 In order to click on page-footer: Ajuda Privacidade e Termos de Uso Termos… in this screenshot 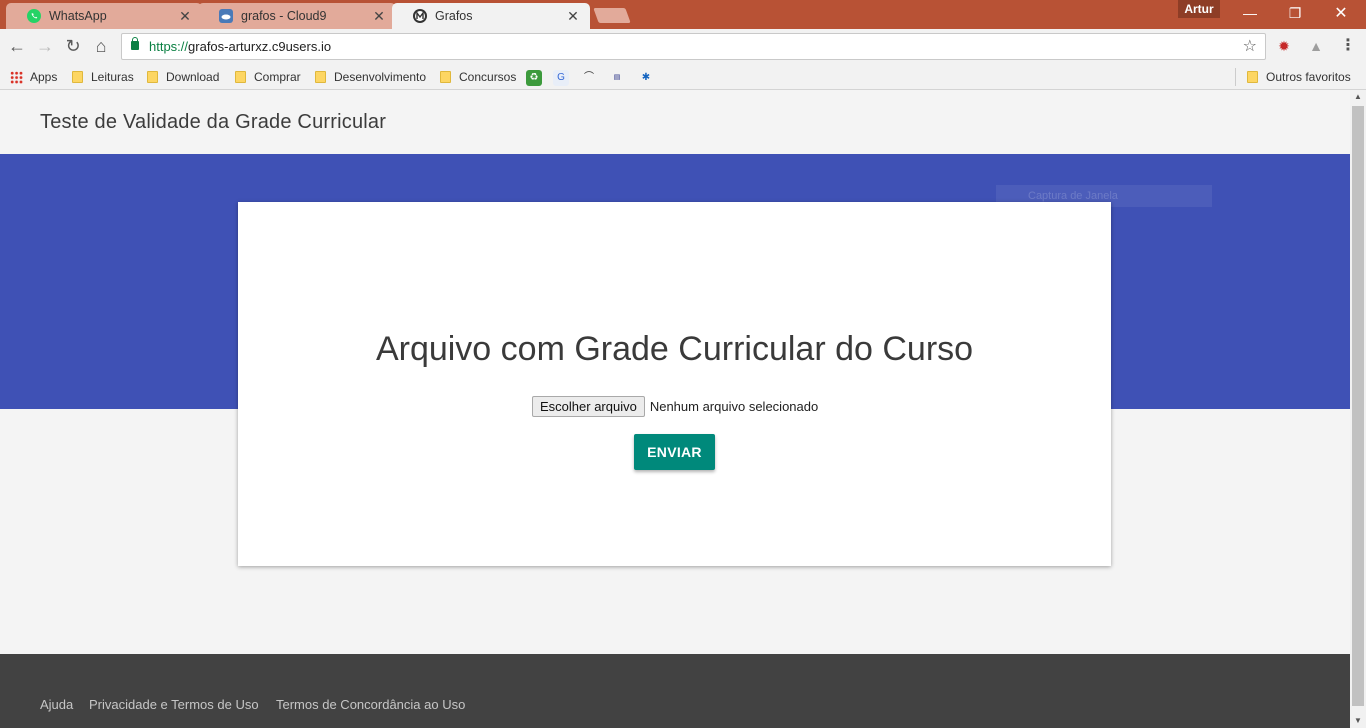, I will do `click(675, 691)`.